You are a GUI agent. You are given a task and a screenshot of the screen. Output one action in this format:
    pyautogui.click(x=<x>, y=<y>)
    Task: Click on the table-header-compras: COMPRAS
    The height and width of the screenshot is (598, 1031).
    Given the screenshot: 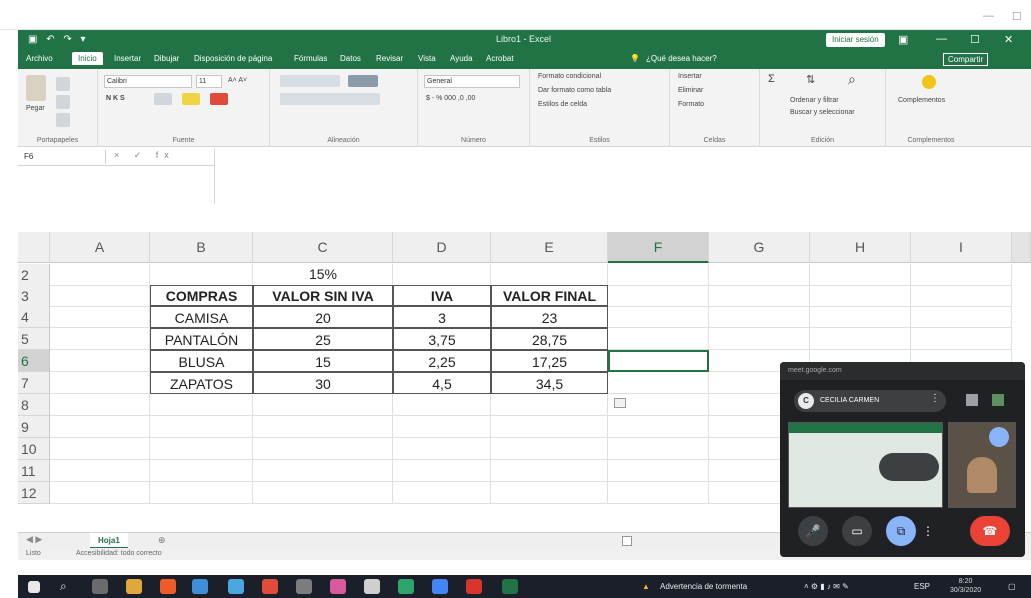 What is the action you would take?
    pyautogui.click(x=201, y=295)
    